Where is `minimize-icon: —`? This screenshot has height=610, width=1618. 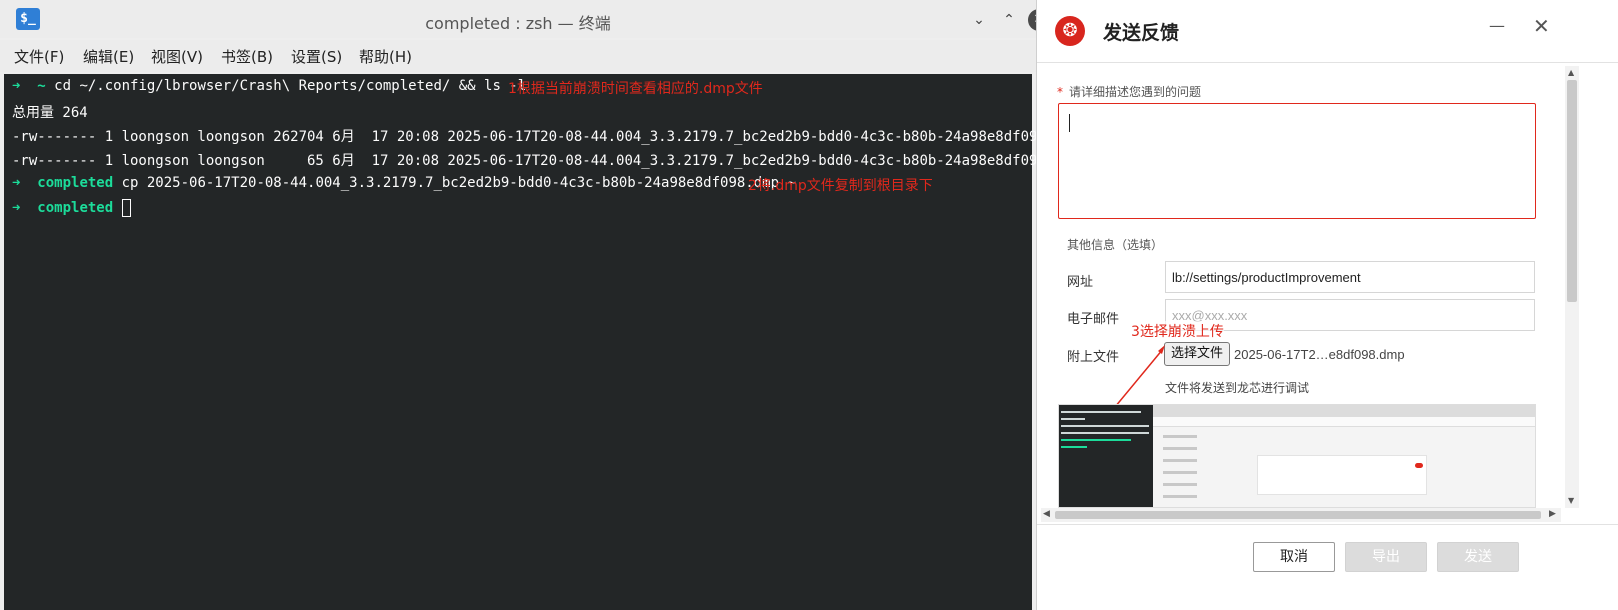 minimize-icon: — is located at coordinates (1497, 25).